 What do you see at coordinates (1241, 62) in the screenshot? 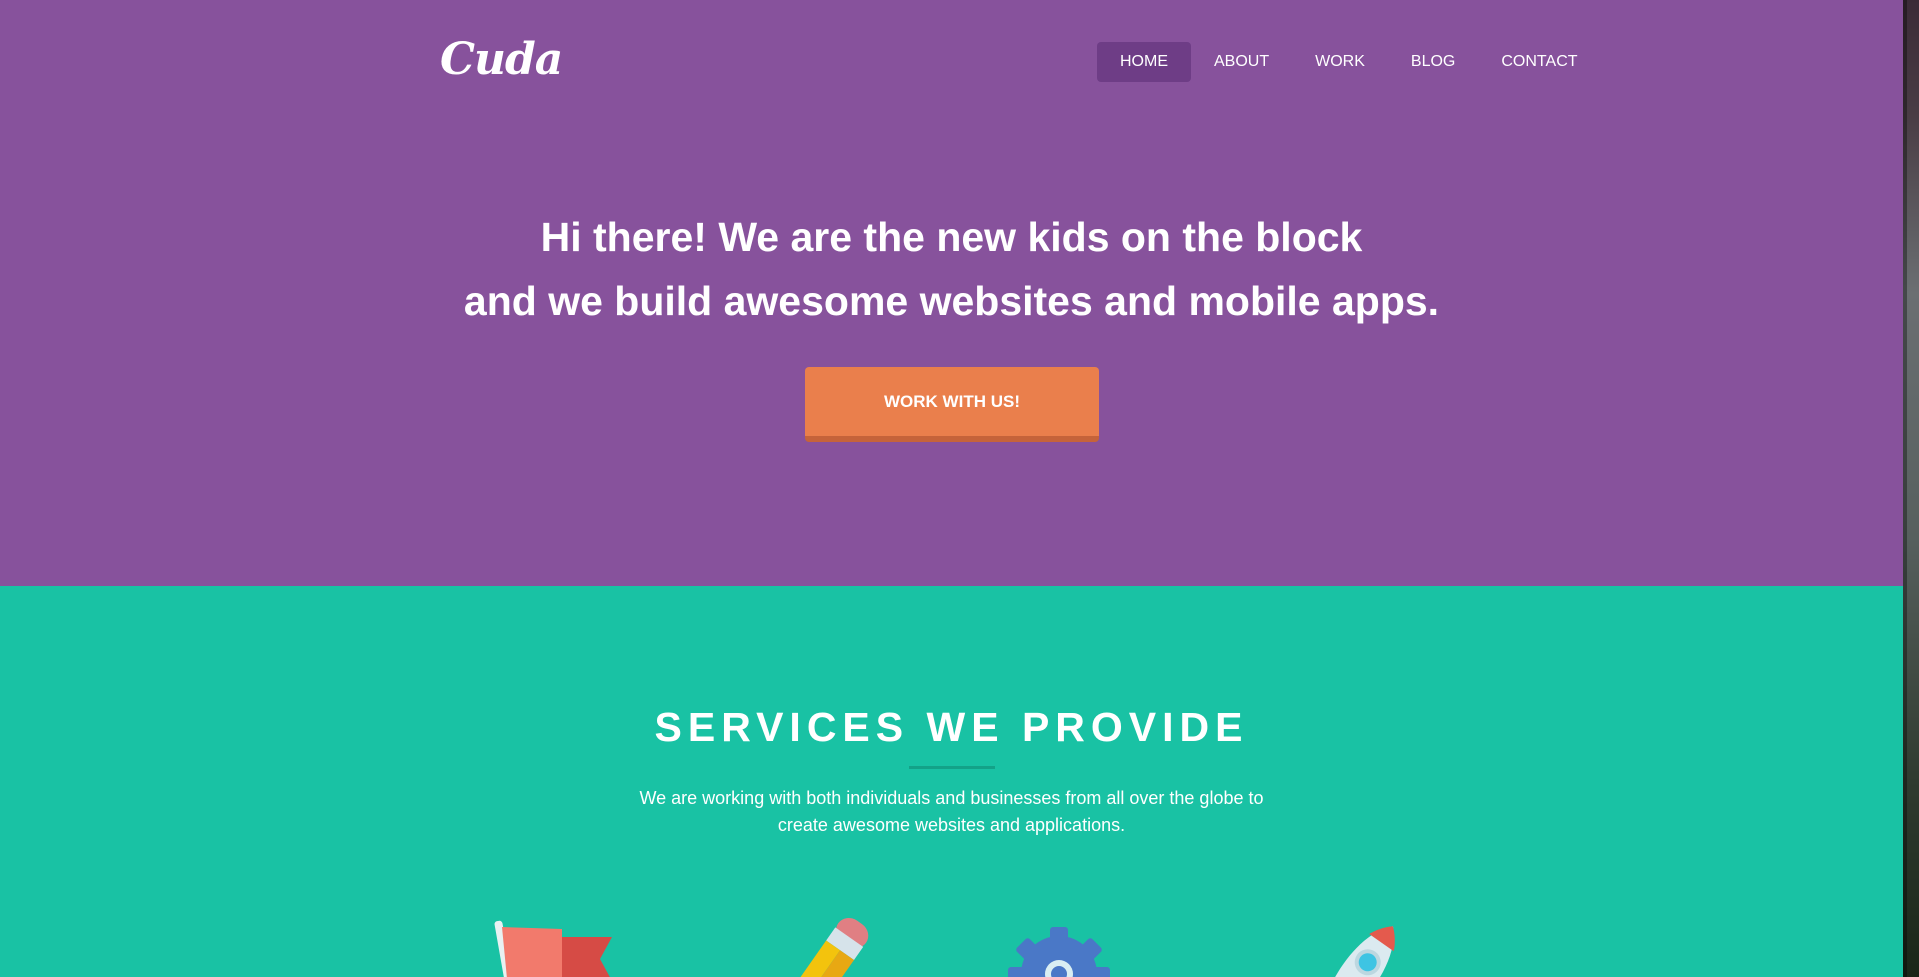
I see `nav-item-about: ABOUT` at bounding box center [1241, 62].